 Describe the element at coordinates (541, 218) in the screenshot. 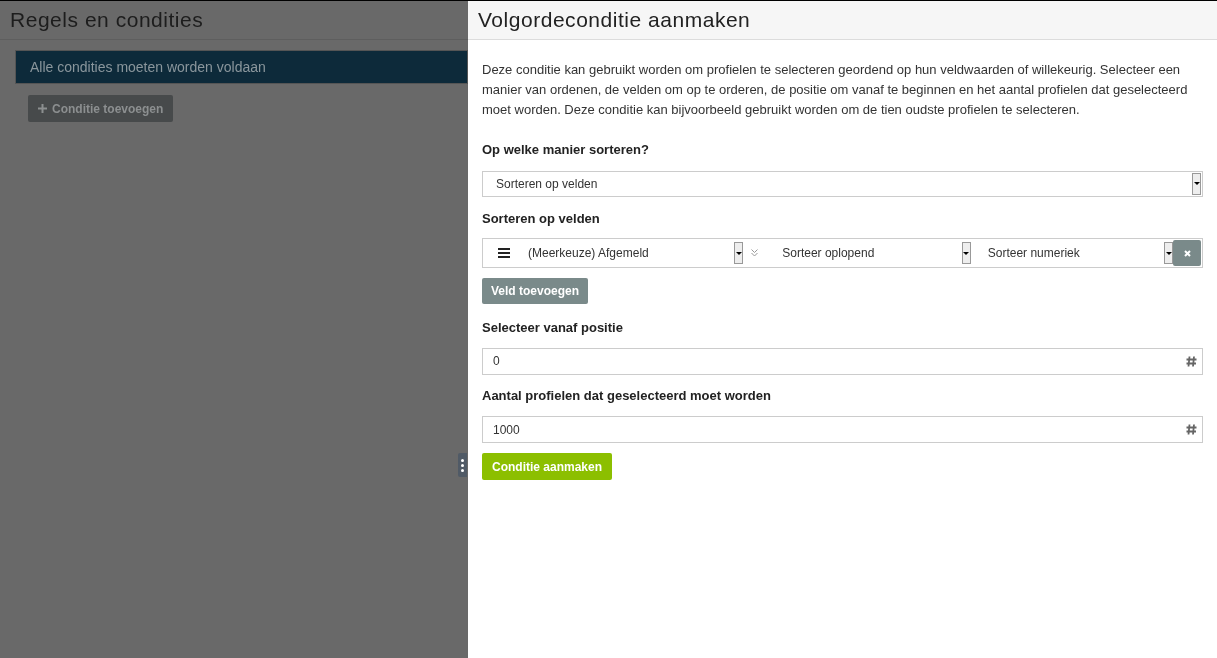

I see `field-label: Sorteren op velden` at that location.